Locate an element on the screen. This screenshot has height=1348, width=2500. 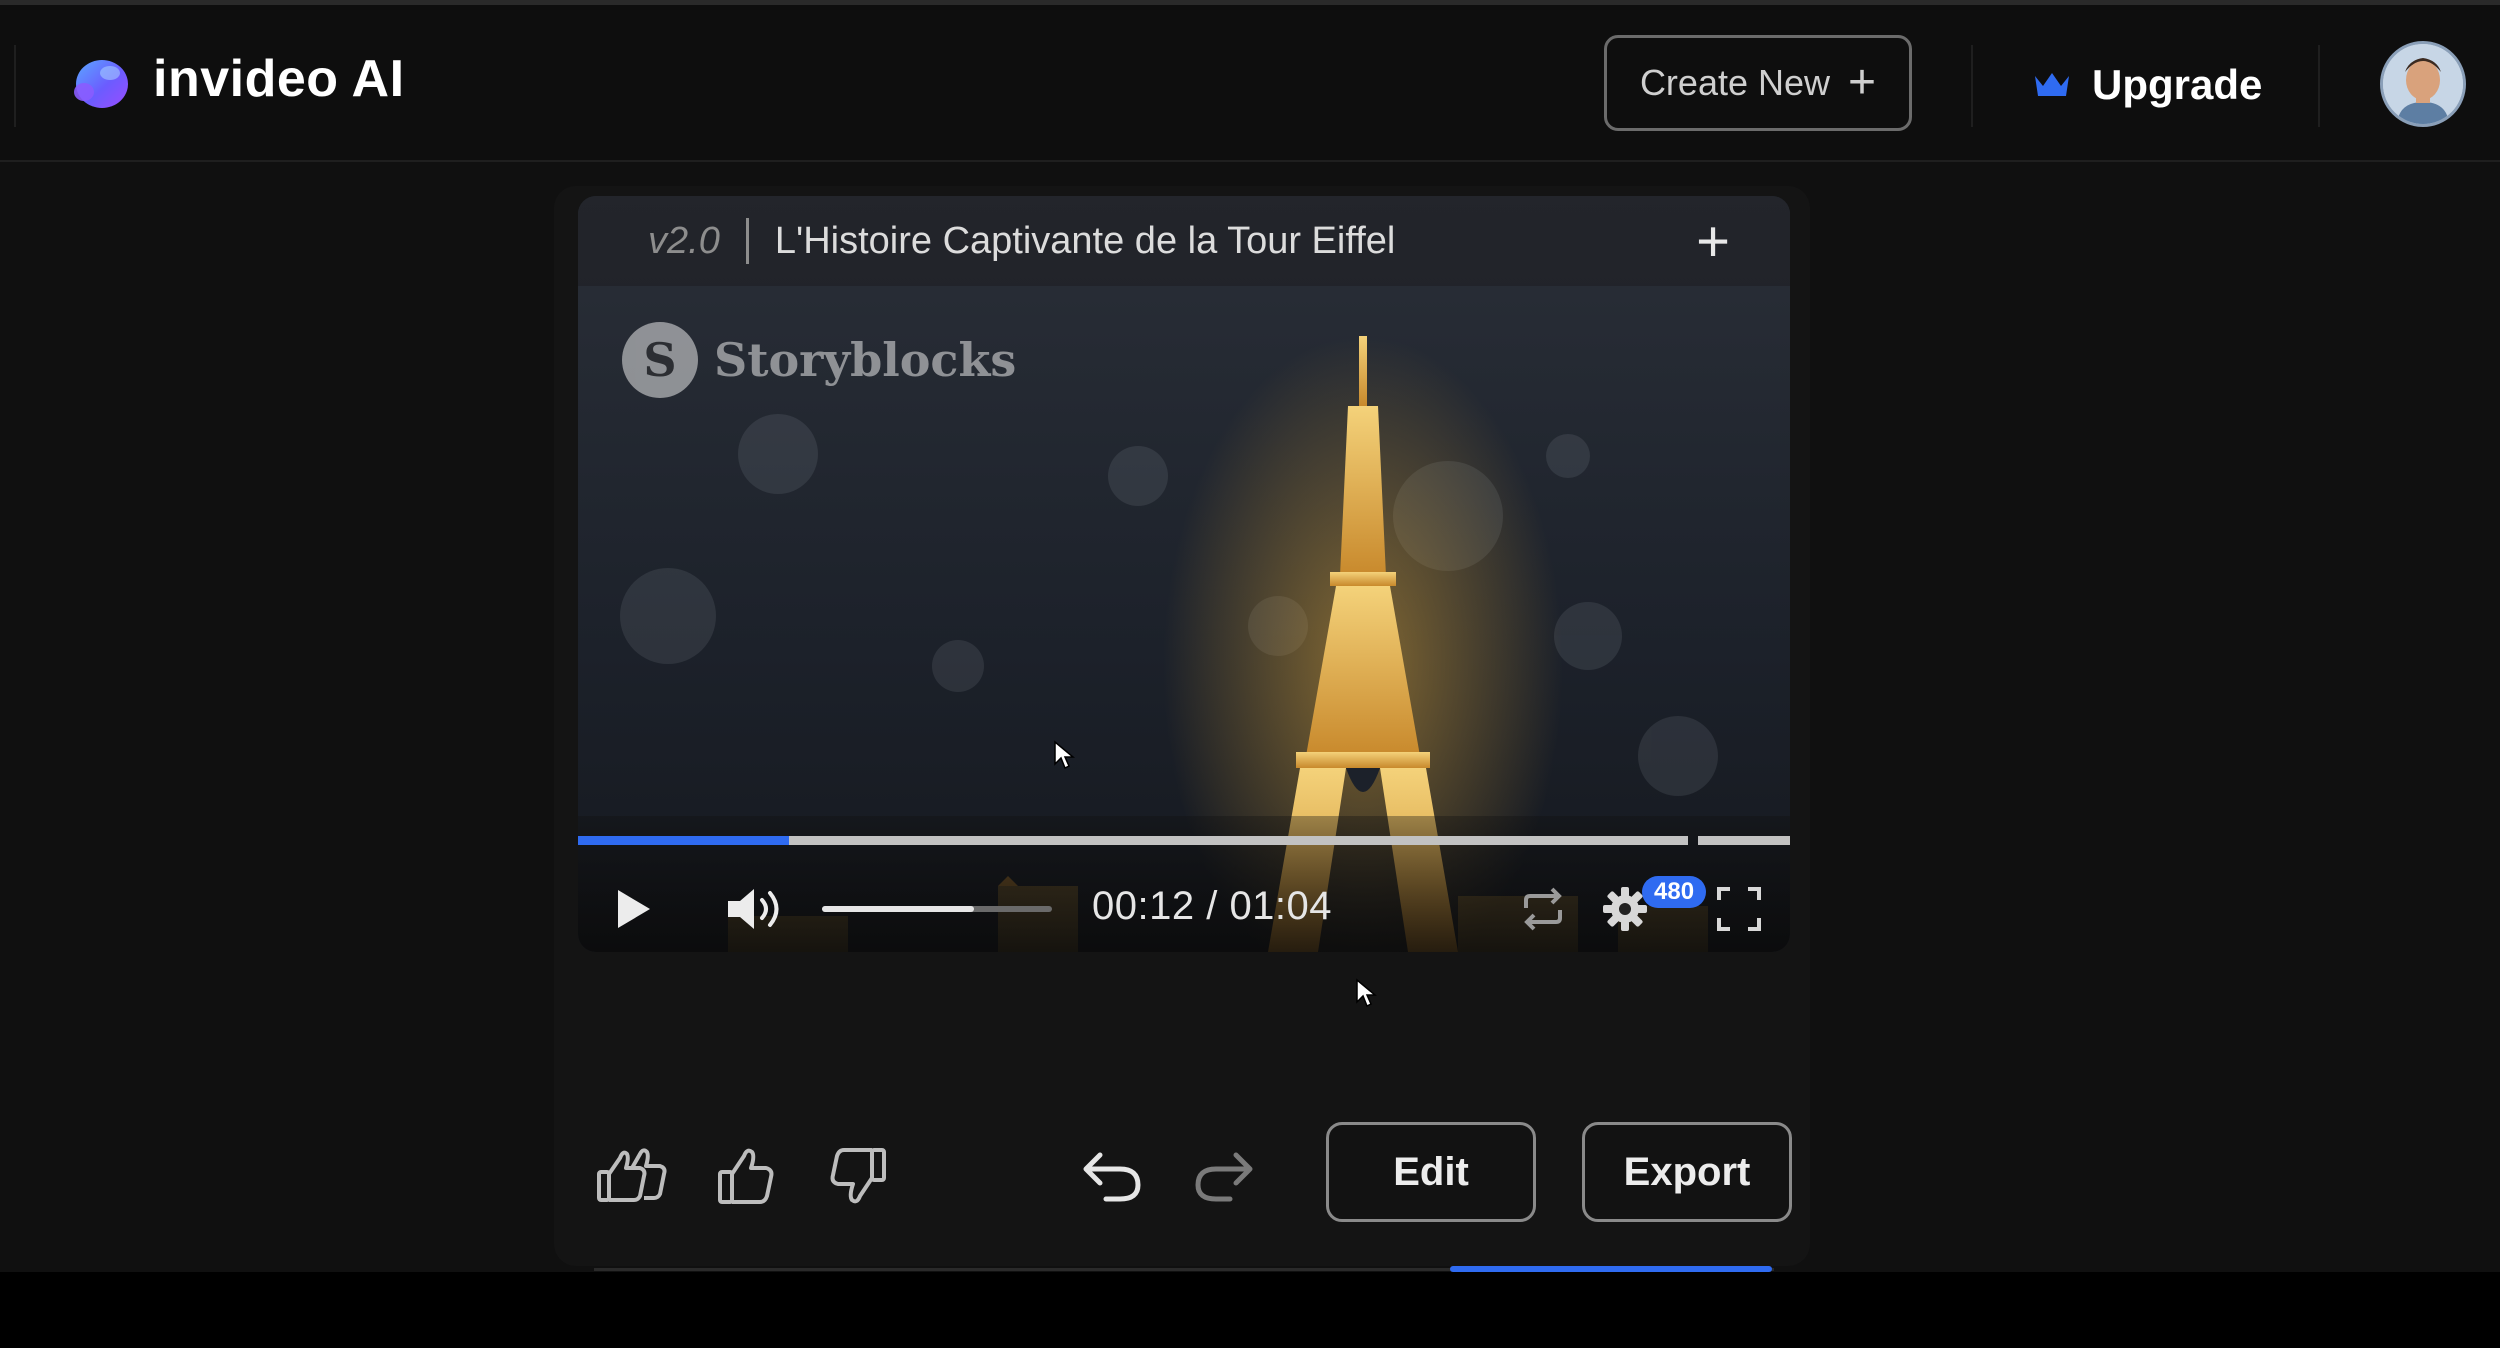
redo-button is located at coordinates (1224, 1175).